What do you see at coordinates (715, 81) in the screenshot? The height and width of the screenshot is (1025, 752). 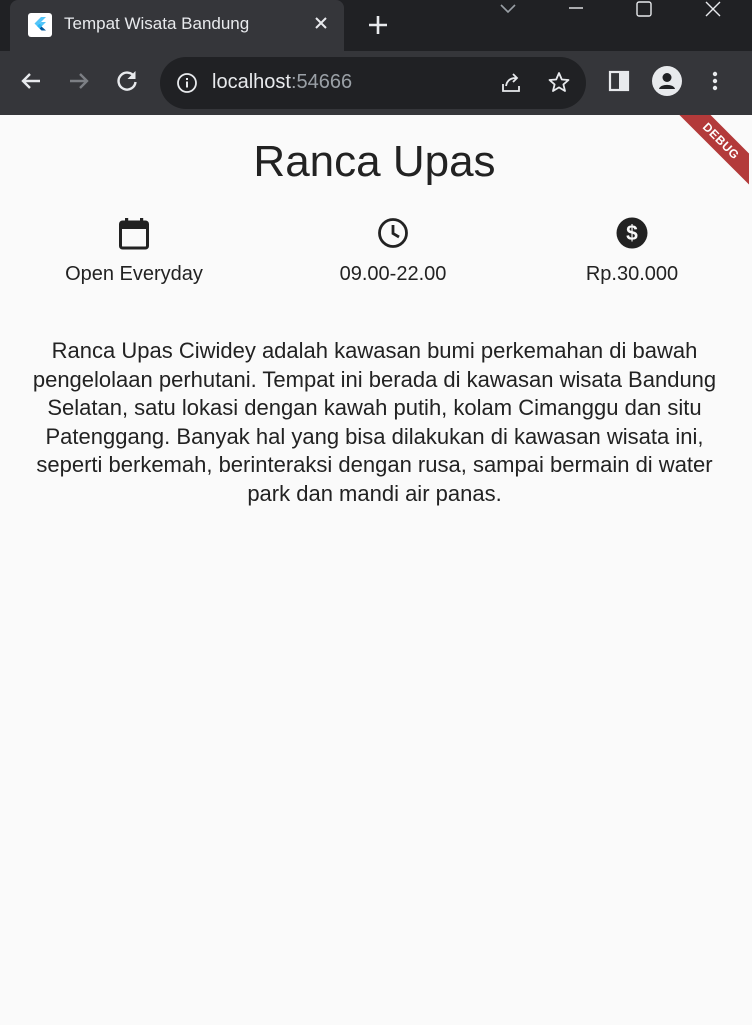 I see `menu-kebab-icon` at bounding box center [715, 81].